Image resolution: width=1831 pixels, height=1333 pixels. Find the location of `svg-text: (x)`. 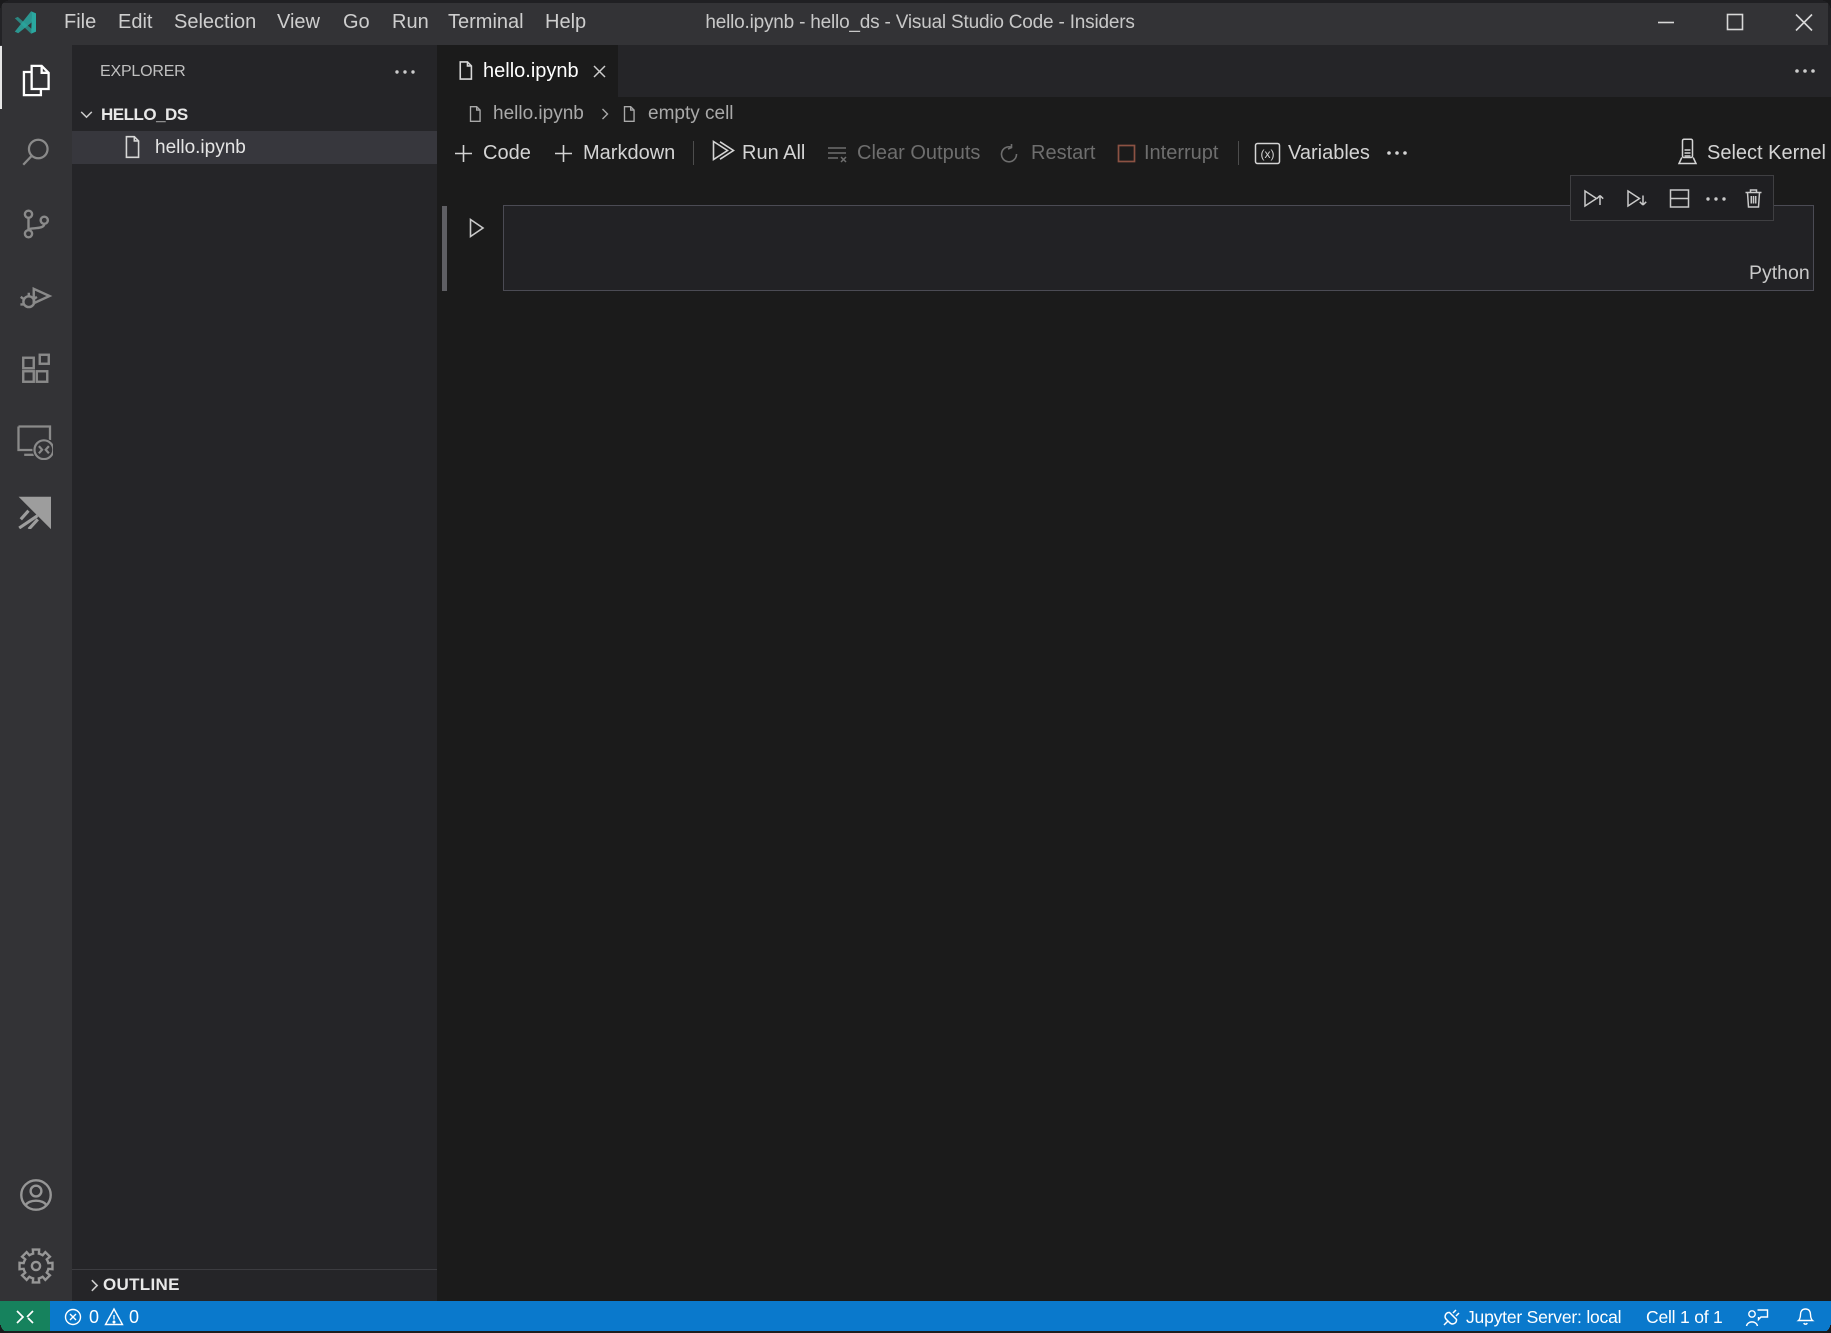

svg-text: (x) is located at coordinates (1268, 154).